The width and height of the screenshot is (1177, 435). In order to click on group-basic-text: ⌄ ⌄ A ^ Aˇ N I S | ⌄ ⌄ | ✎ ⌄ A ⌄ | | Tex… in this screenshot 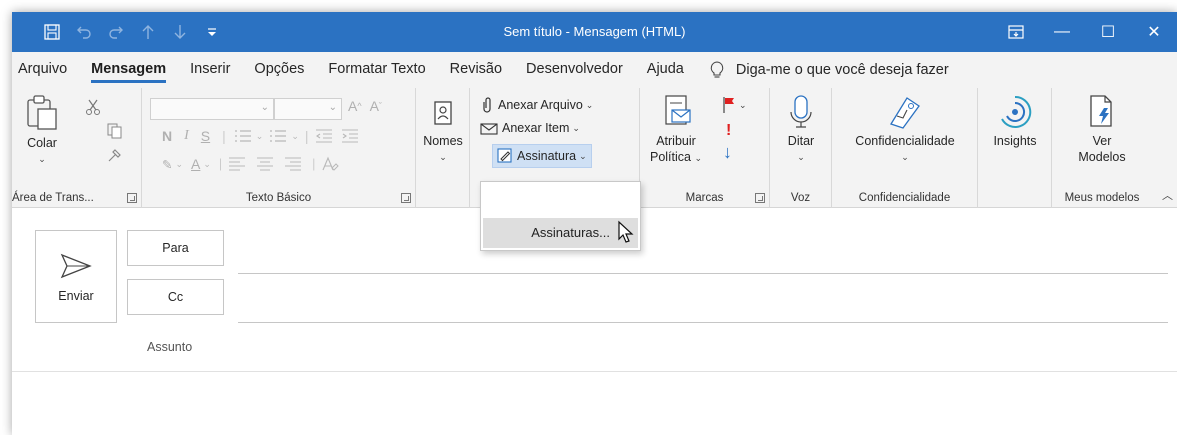, I will do `click(279, 148)`.